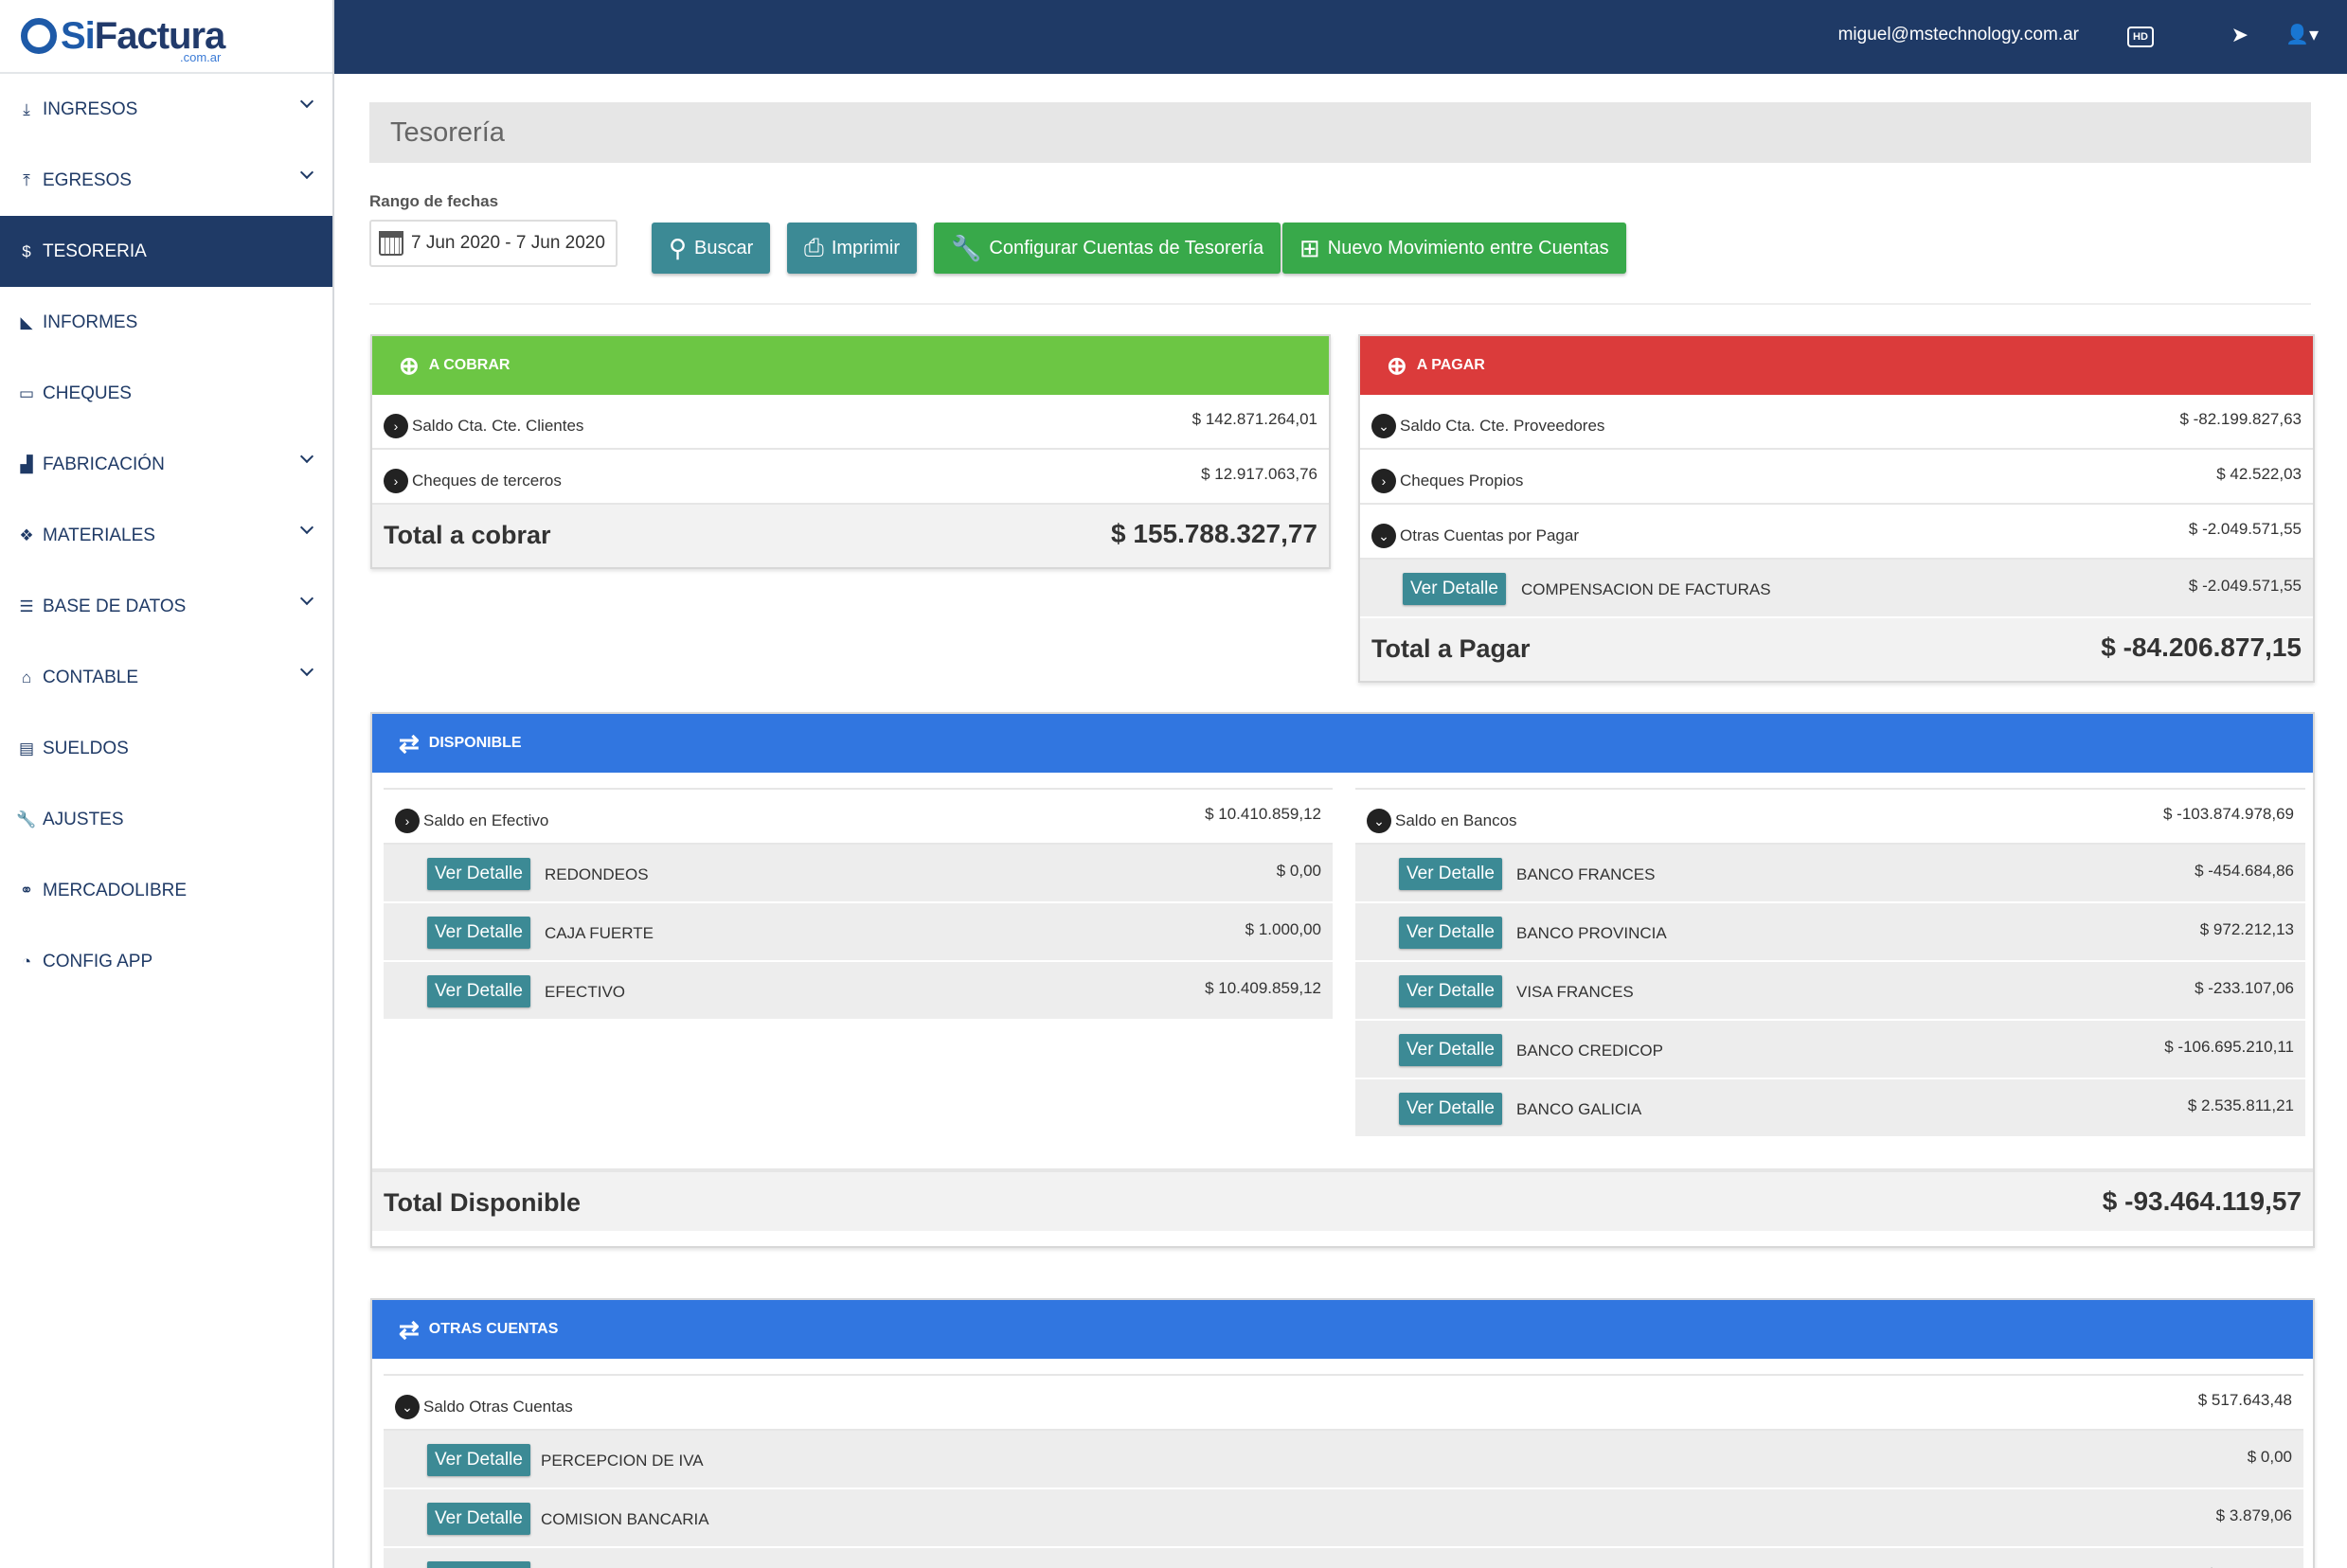 This screenshot has width=2347, height=1568. What do you see at coordinates (2253, 1515) in the screenshot?
I see `detail-value: $ 3.879,06` at bounding box center [2253, 1515].